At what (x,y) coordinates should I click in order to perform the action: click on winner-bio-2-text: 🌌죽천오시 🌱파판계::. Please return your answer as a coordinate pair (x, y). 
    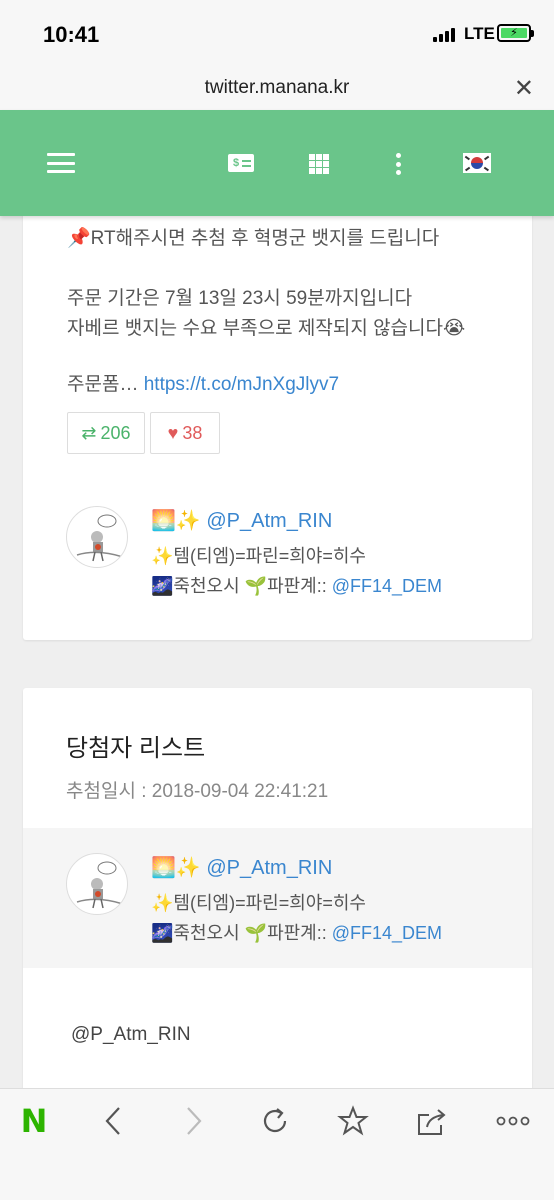
    Looking at the image, I should click on (241, 933).